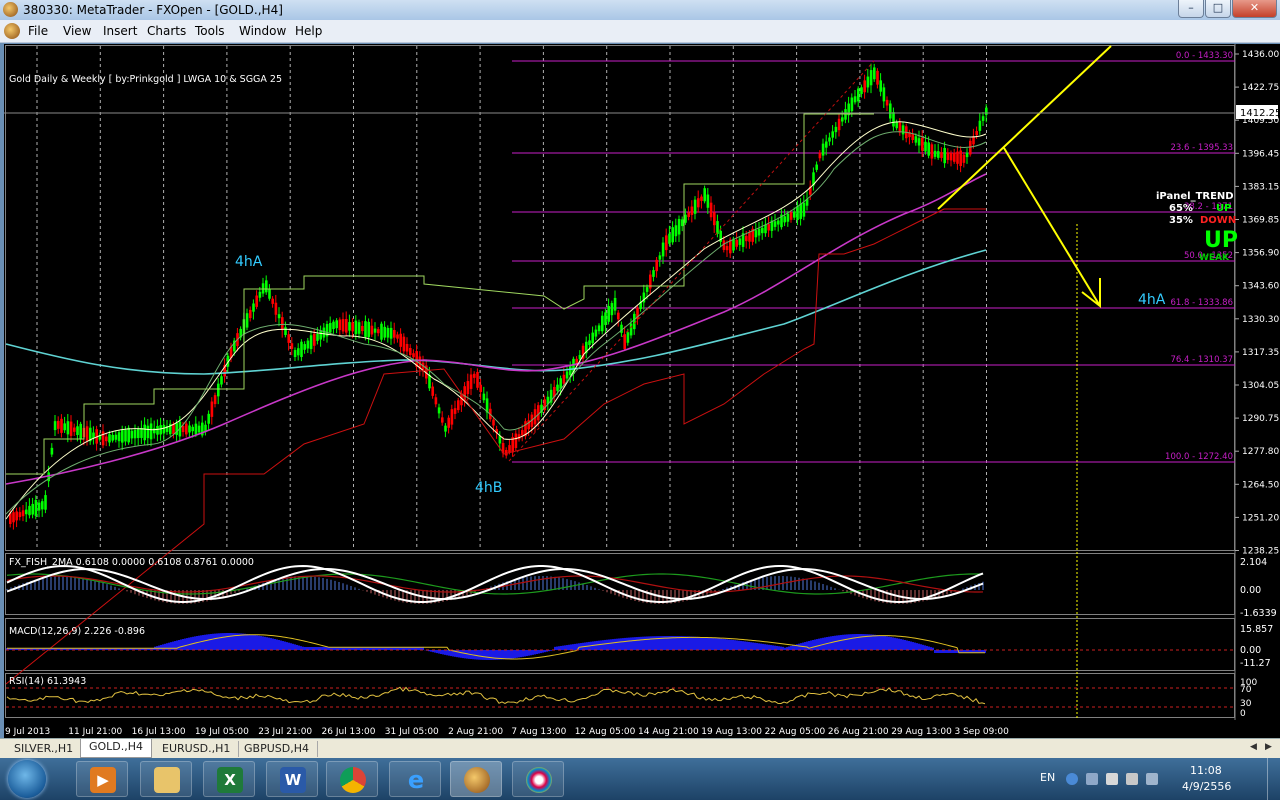 This screenshot has height=800, width=1280. I want to click on tab-silver-h1: SILVER.,H1, so click(44, 749).